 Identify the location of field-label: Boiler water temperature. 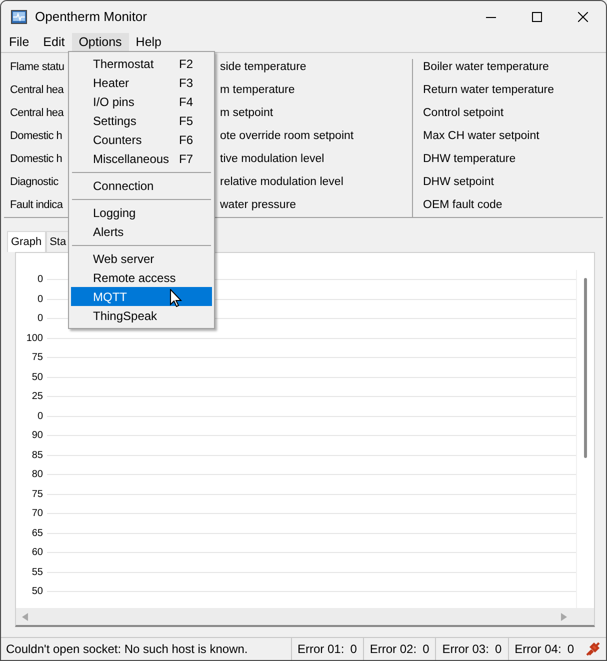
(486, 67).